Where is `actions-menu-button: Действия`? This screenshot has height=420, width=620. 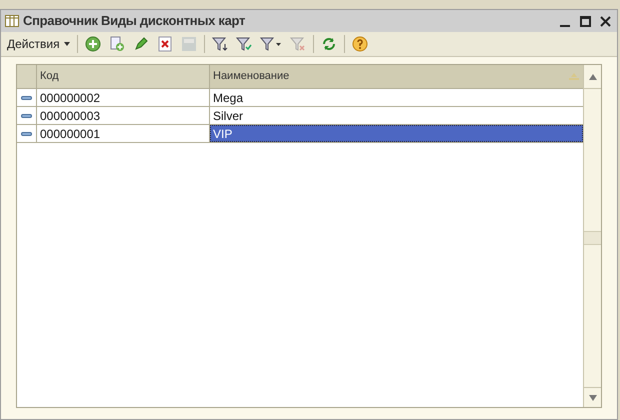
actions-menu-button: Действия is located at coordinates (38, 44).